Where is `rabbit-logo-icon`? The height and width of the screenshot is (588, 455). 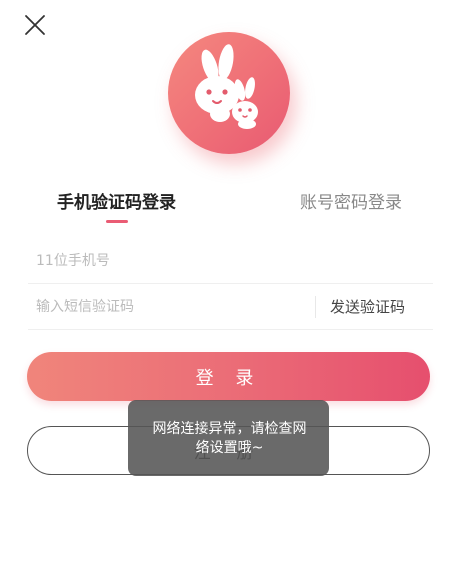 rabbit-logo-icon is located at coordinates (226, 86).